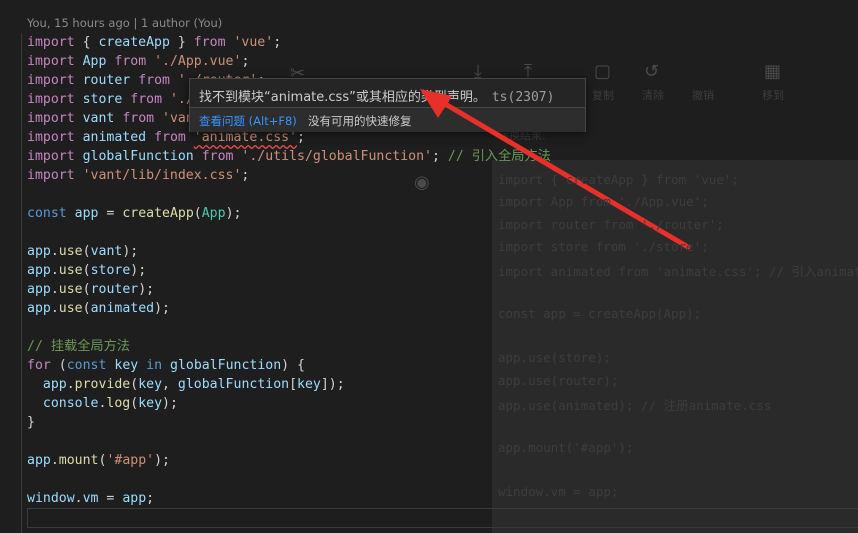 The width and height of the screenshot is (858, 533). I want to click on ghost-code-line: import { createApp } from 'vue';, so click(618, 179).